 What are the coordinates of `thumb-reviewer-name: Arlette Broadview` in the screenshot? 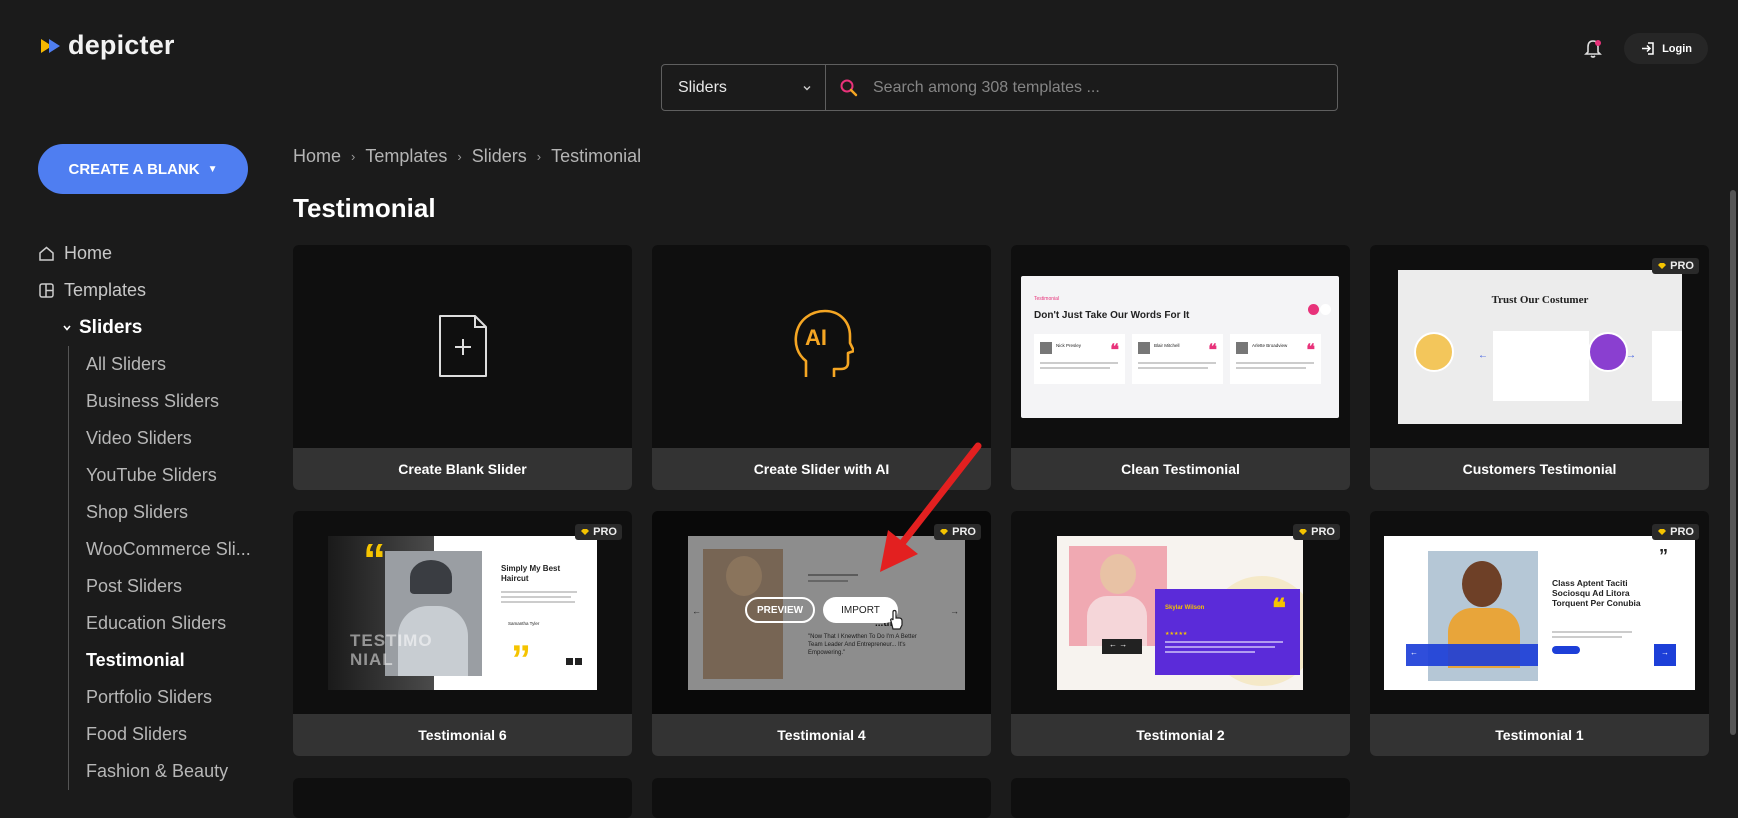 It's located at (1270, 345).